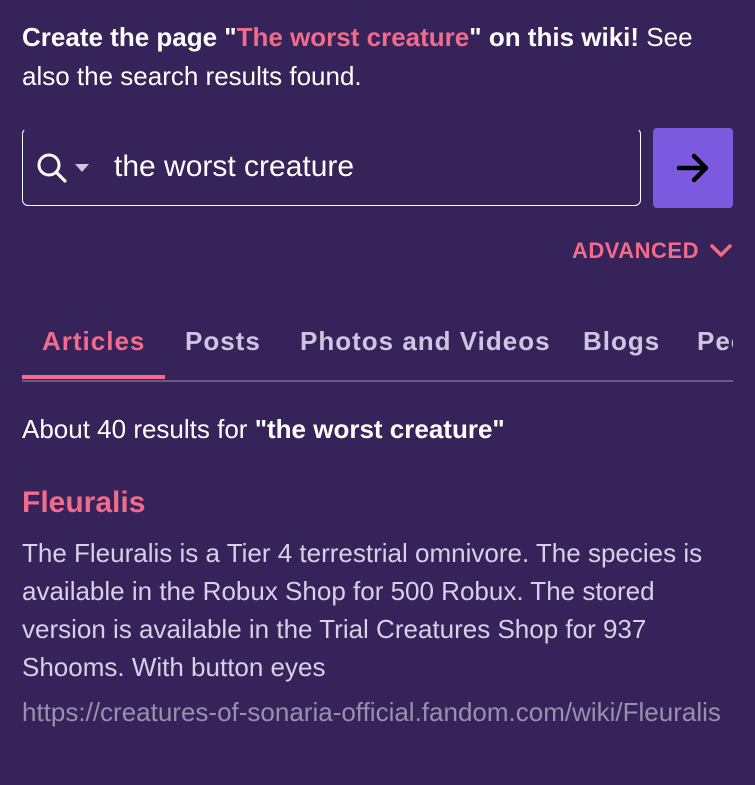 The width and height of the screenshot is (755, 785). I want to click on tab-blogs: Blogs, so click(621, 341).